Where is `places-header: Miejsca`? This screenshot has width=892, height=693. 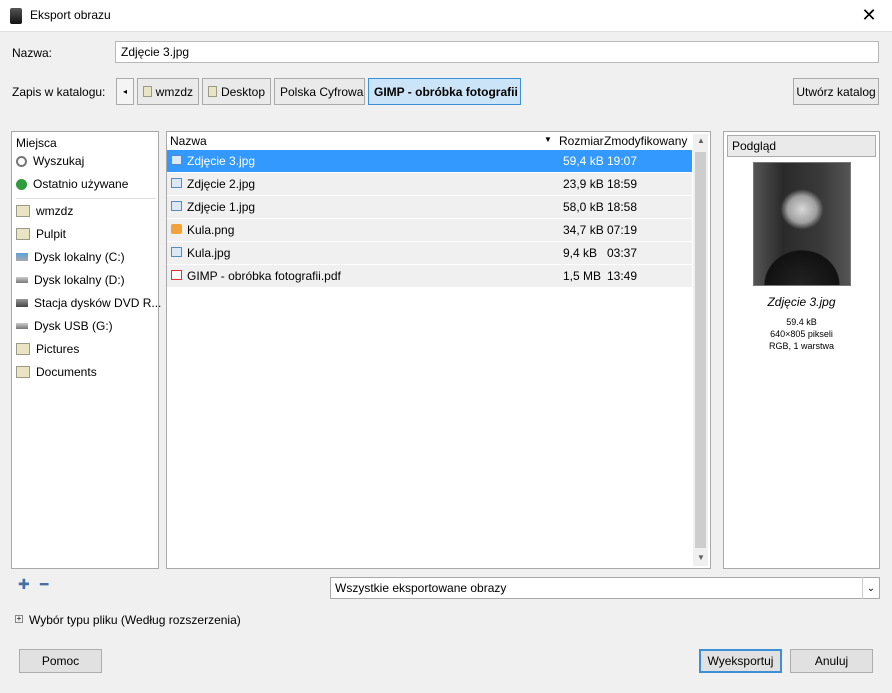 places-header: Miejsca is located at coordinates (36, 143).